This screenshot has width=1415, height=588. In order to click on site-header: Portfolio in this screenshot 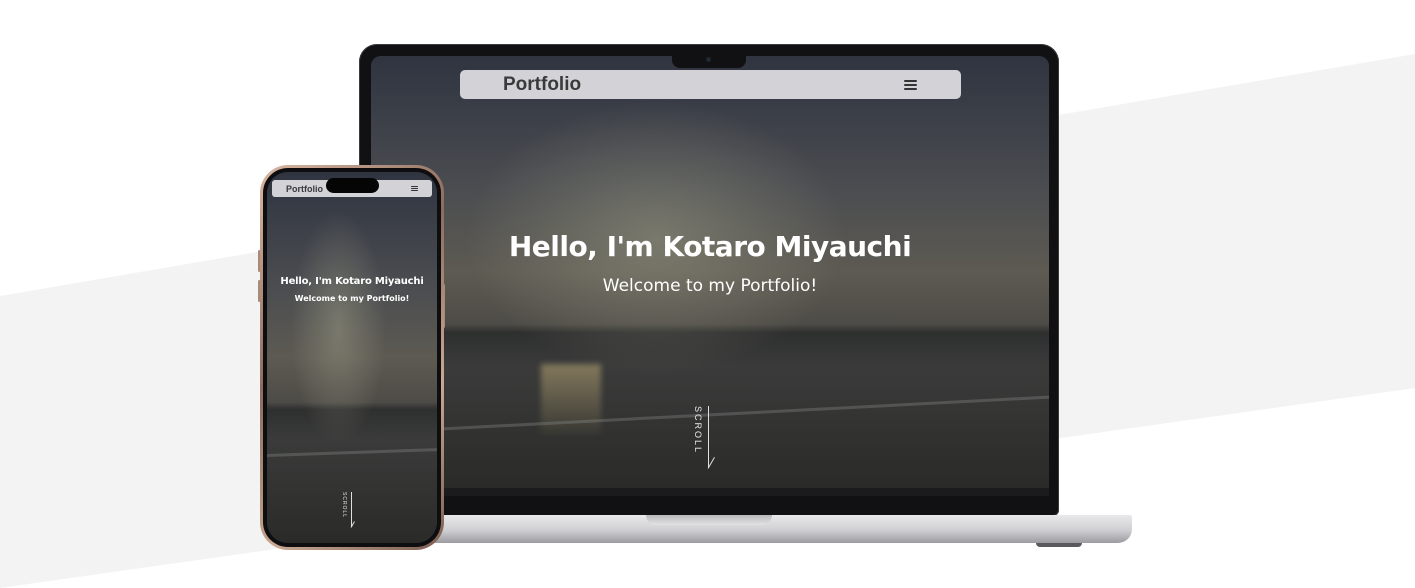, I will do `click(710, 84)`.